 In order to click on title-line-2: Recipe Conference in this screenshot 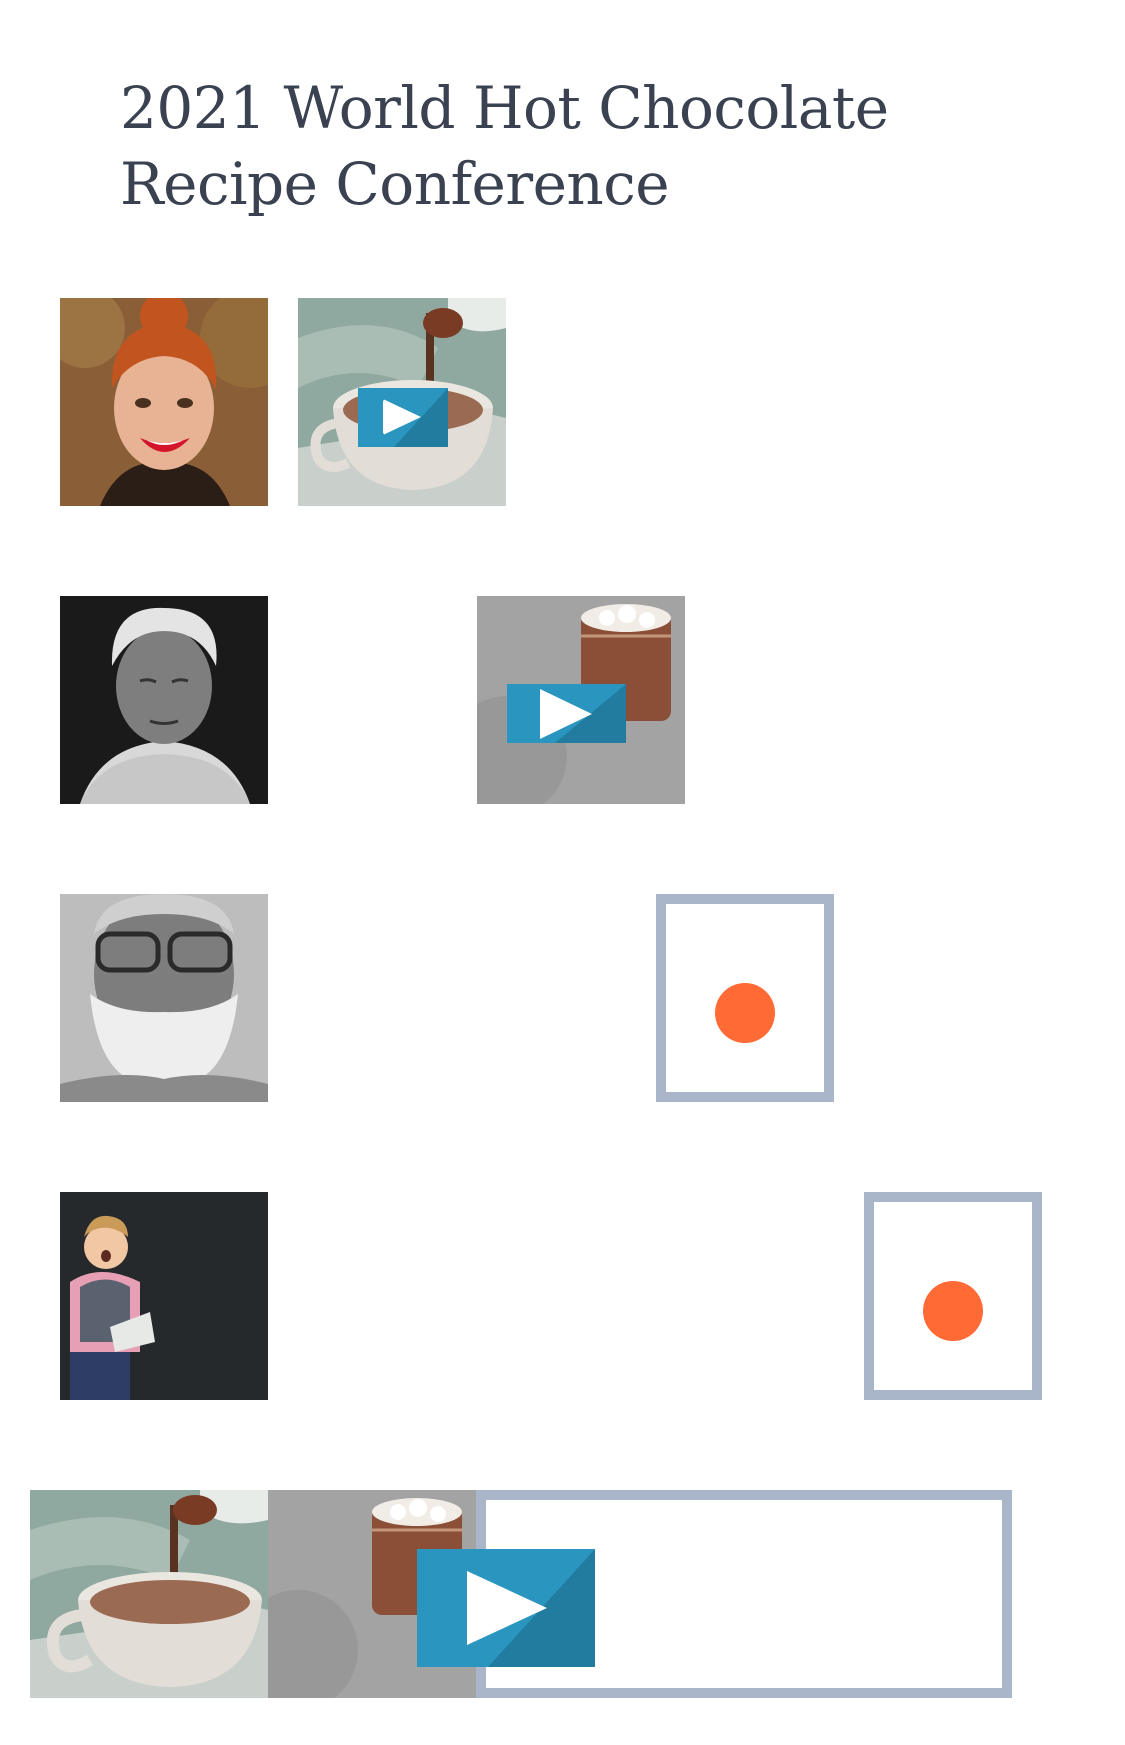, I will do `click(395, 184)`.